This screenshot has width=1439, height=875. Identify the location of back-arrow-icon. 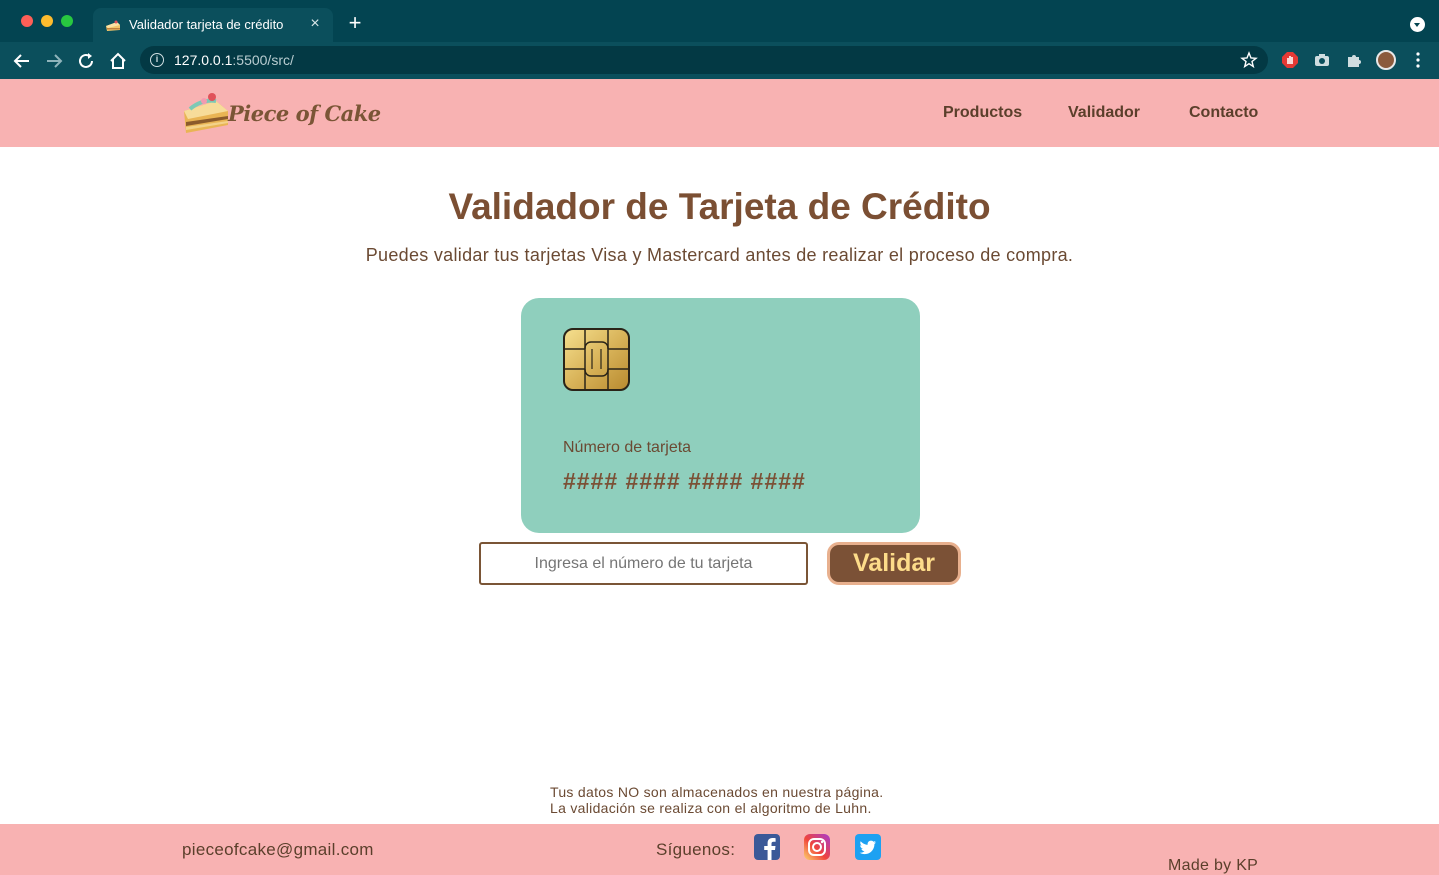
(22, 61).